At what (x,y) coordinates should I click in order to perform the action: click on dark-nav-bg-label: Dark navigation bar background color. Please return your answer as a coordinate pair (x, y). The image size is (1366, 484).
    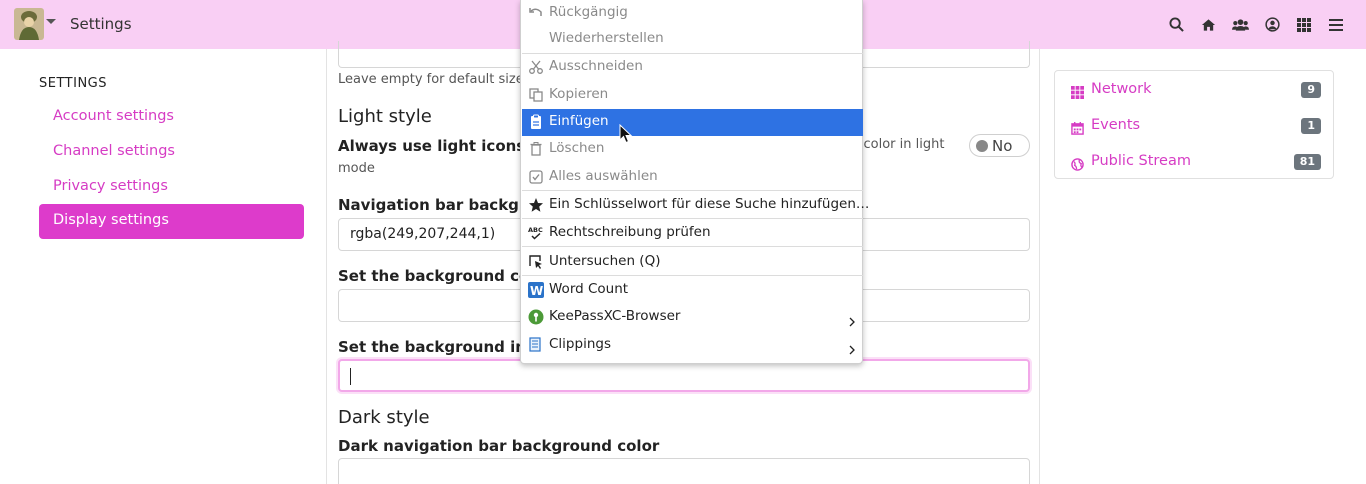
    Looking at the image, I should click on (499, 446).